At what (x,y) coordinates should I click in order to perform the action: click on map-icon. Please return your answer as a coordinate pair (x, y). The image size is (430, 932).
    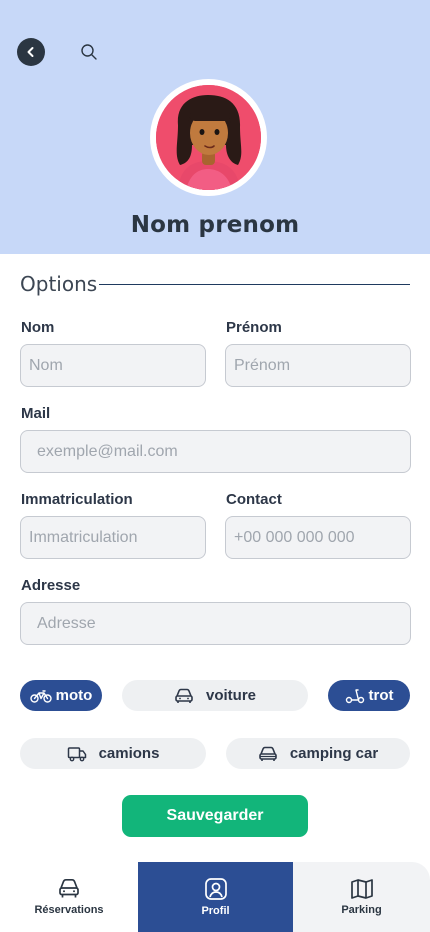
    Looking at the image, I should click on (361, 889).